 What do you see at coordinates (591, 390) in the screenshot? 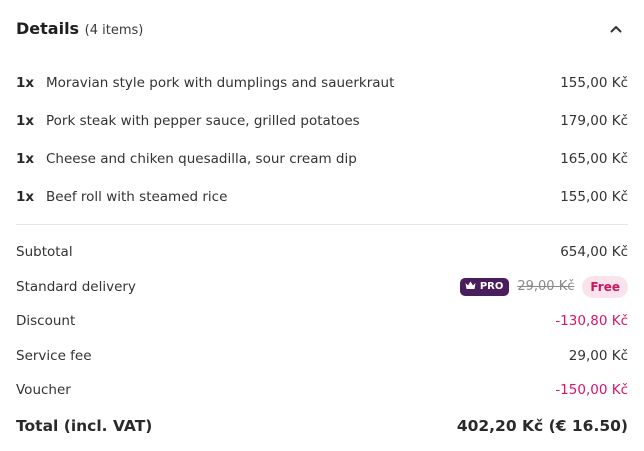
I see `voucher-value: -150,00 Kč` at bounding box center [591, 390].